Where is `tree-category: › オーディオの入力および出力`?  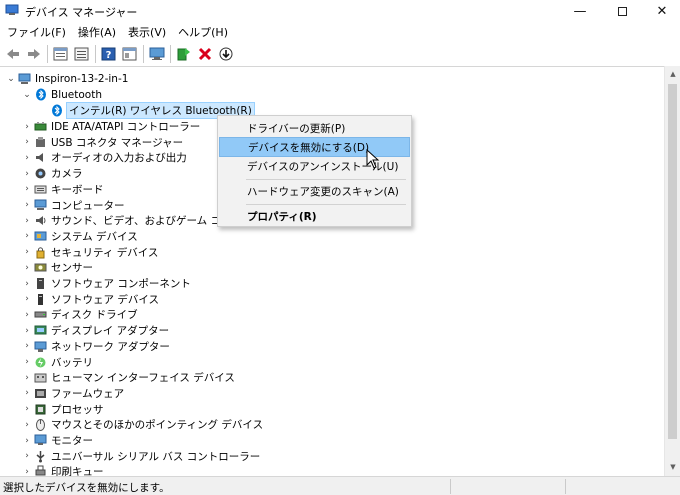
tree-category: › オーディオの入力および出力 is located at coordinates (104, 157).